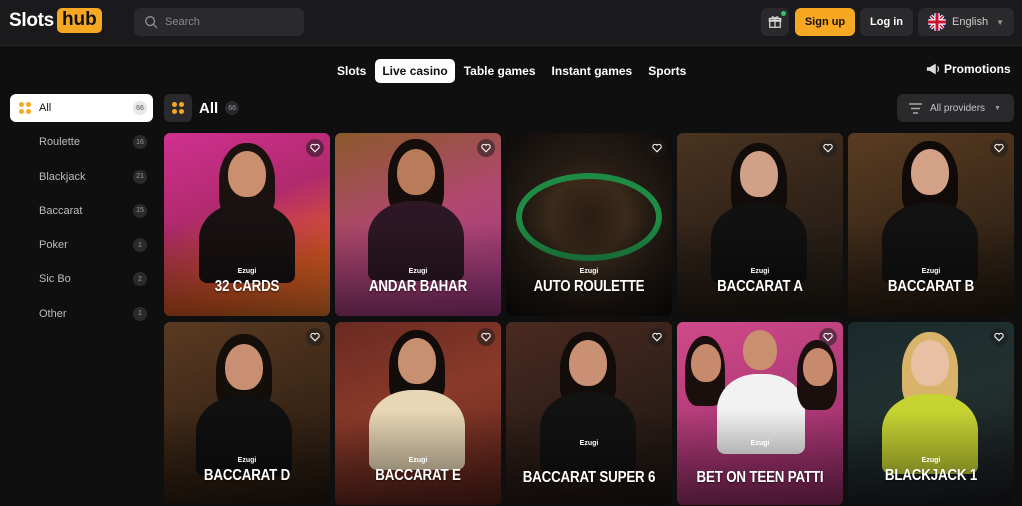  What do you see at coordinates (81, 142) in the screenshot?
I see `sidebar-item-roulette: Roulette 16` at bounding box center [81, 142].